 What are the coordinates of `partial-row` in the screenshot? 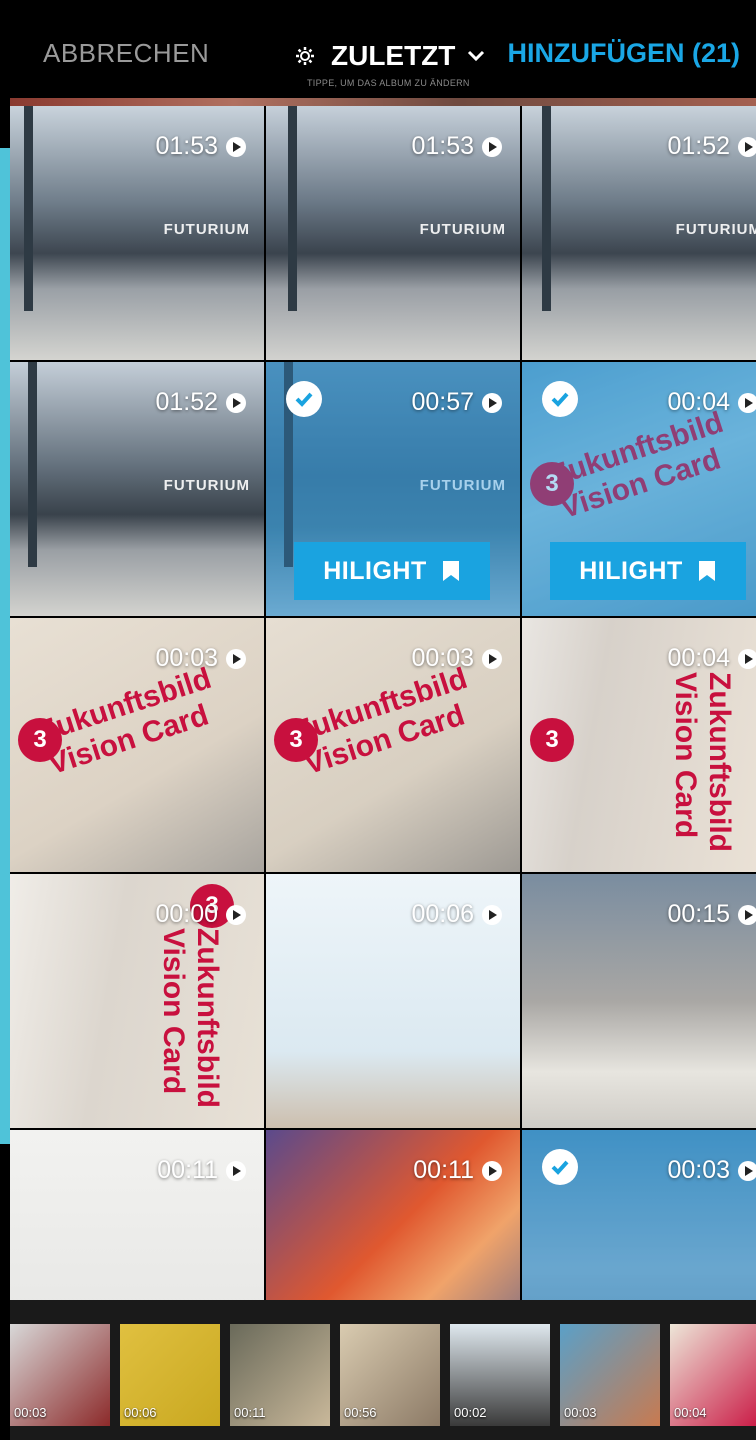 It's located at (383, 102).